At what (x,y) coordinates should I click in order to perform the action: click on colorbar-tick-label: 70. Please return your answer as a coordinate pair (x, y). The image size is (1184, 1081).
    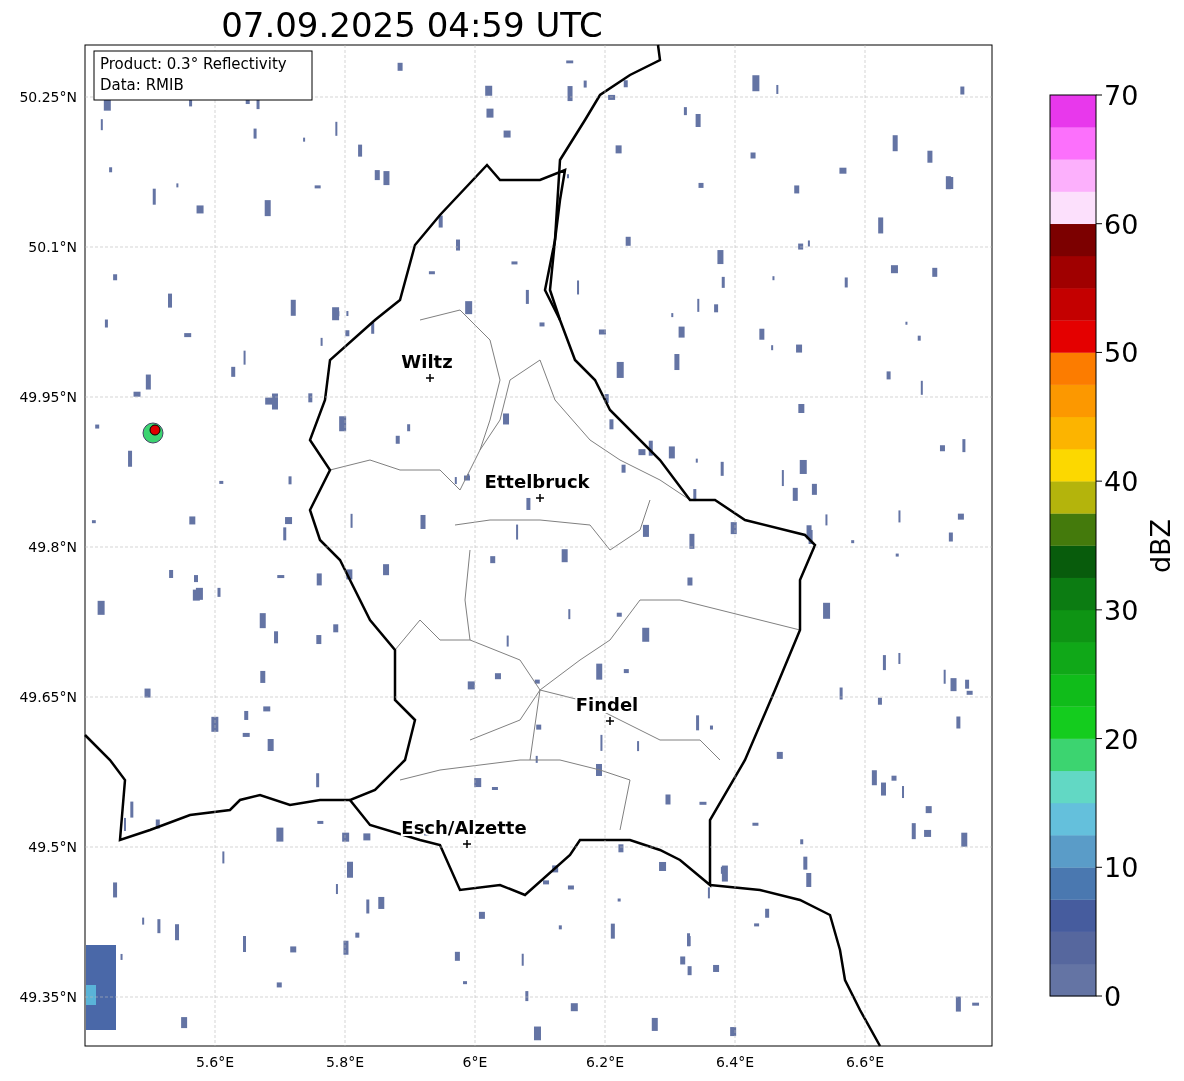
    Looking at the image, I should click on (1121, 95).